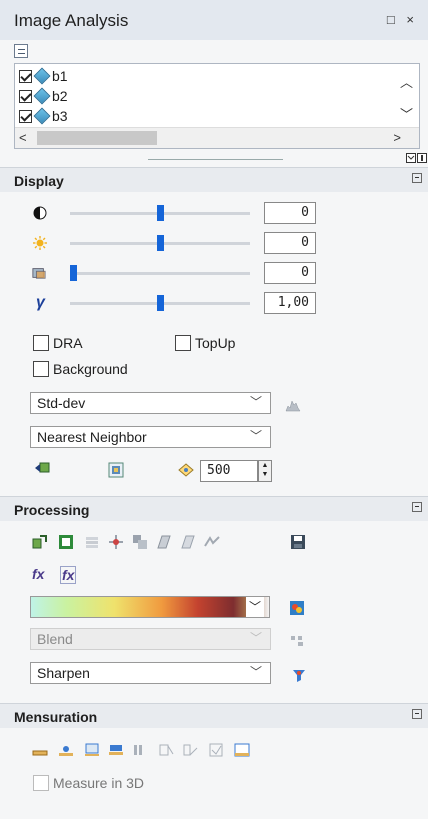  I want to click on topup-checkbox-box, so click(183, 343).